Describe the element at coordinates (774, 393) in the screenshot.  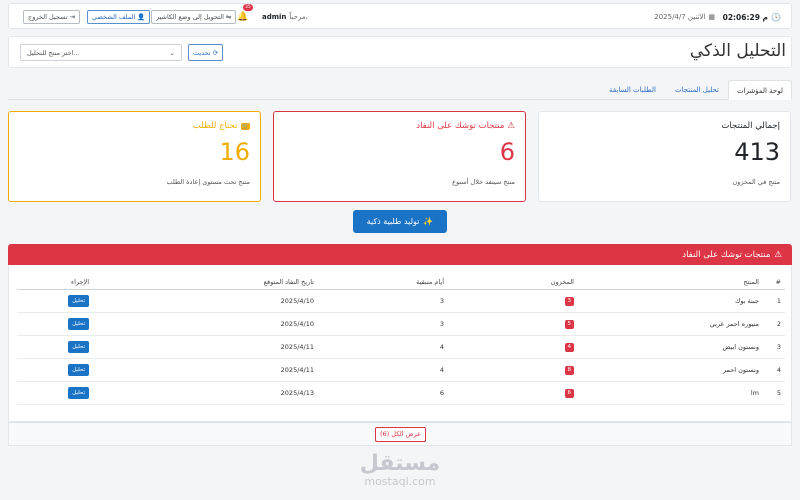
I see `row-number: 5` at that location.